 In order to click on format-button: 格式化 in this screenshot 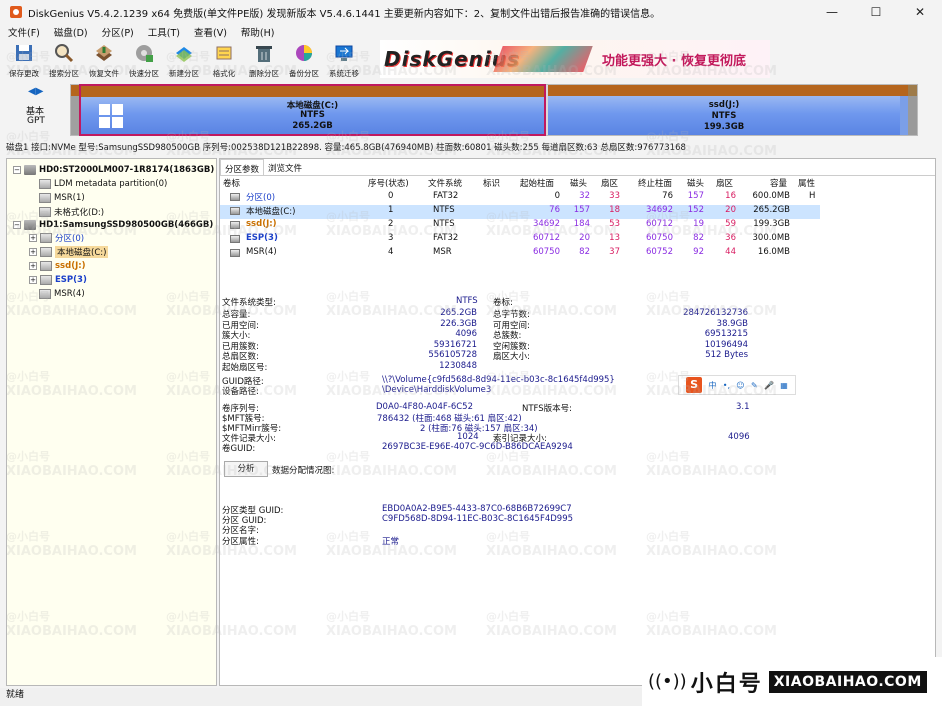, I will do `click(224, 60)`.